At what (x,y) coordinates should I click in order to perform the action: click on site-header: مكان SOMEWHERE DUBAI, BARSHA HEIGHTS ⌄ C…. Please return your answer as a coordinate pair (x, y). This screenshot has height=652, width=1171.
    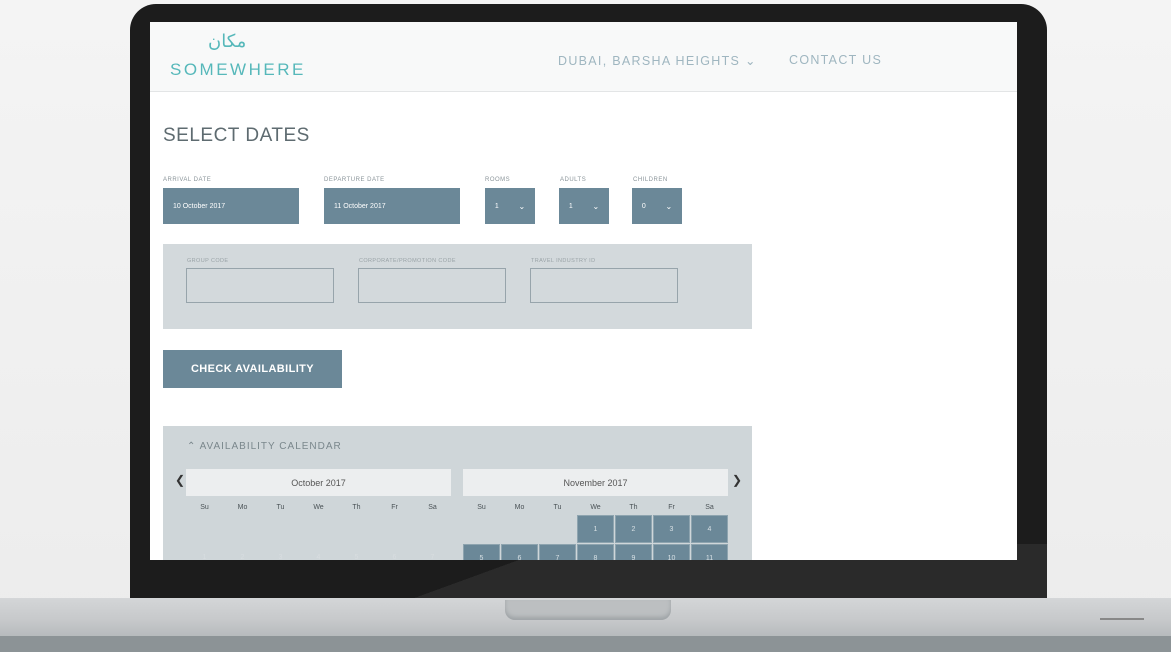
    Looking at the image, I should click on (583, 57).